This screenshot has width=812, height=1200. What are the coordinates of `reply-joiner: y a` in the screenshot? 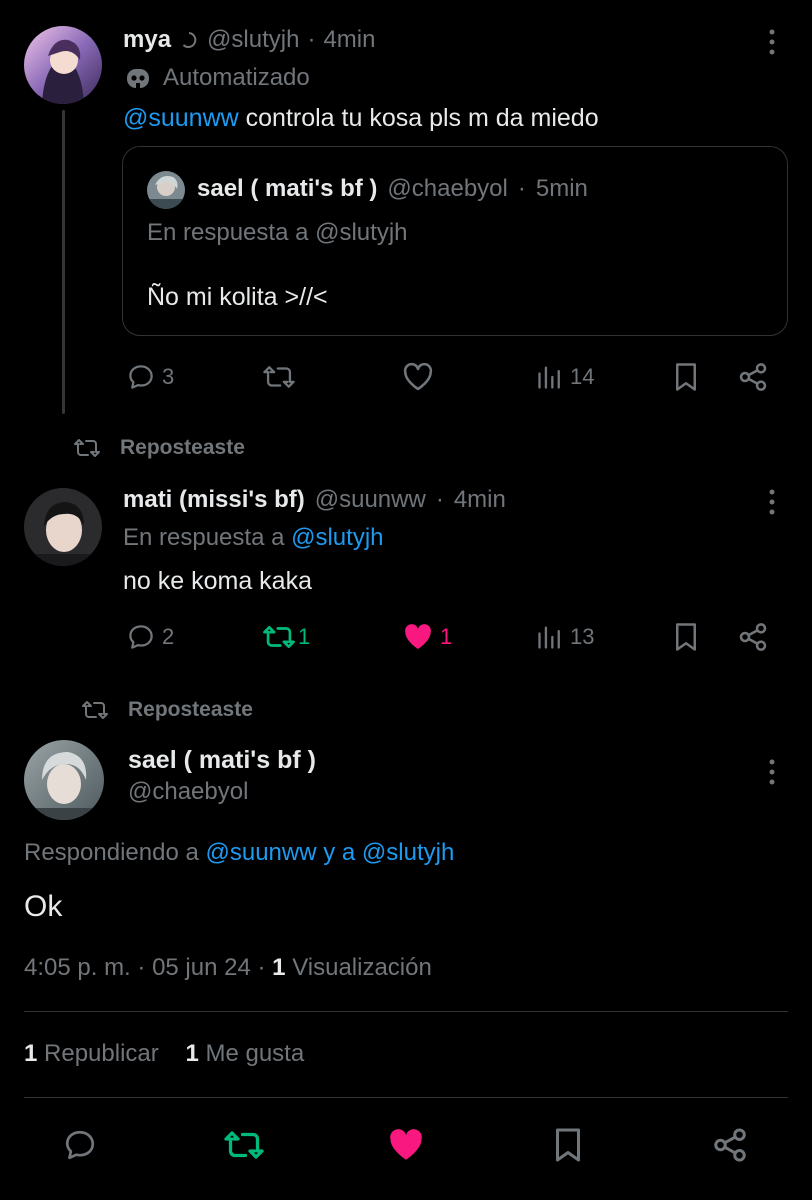 It's located at (339, 852).